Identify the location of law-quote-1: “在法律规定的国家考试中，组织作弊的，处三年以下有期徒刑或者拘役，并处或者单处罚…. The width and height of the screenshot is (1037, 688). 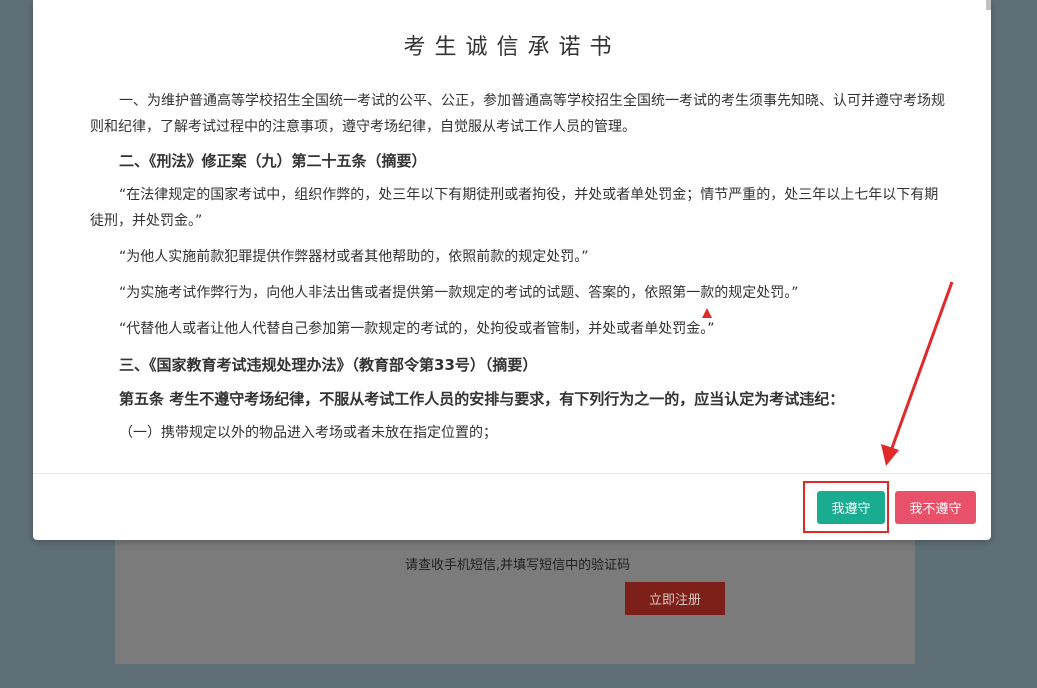
(514, 208).